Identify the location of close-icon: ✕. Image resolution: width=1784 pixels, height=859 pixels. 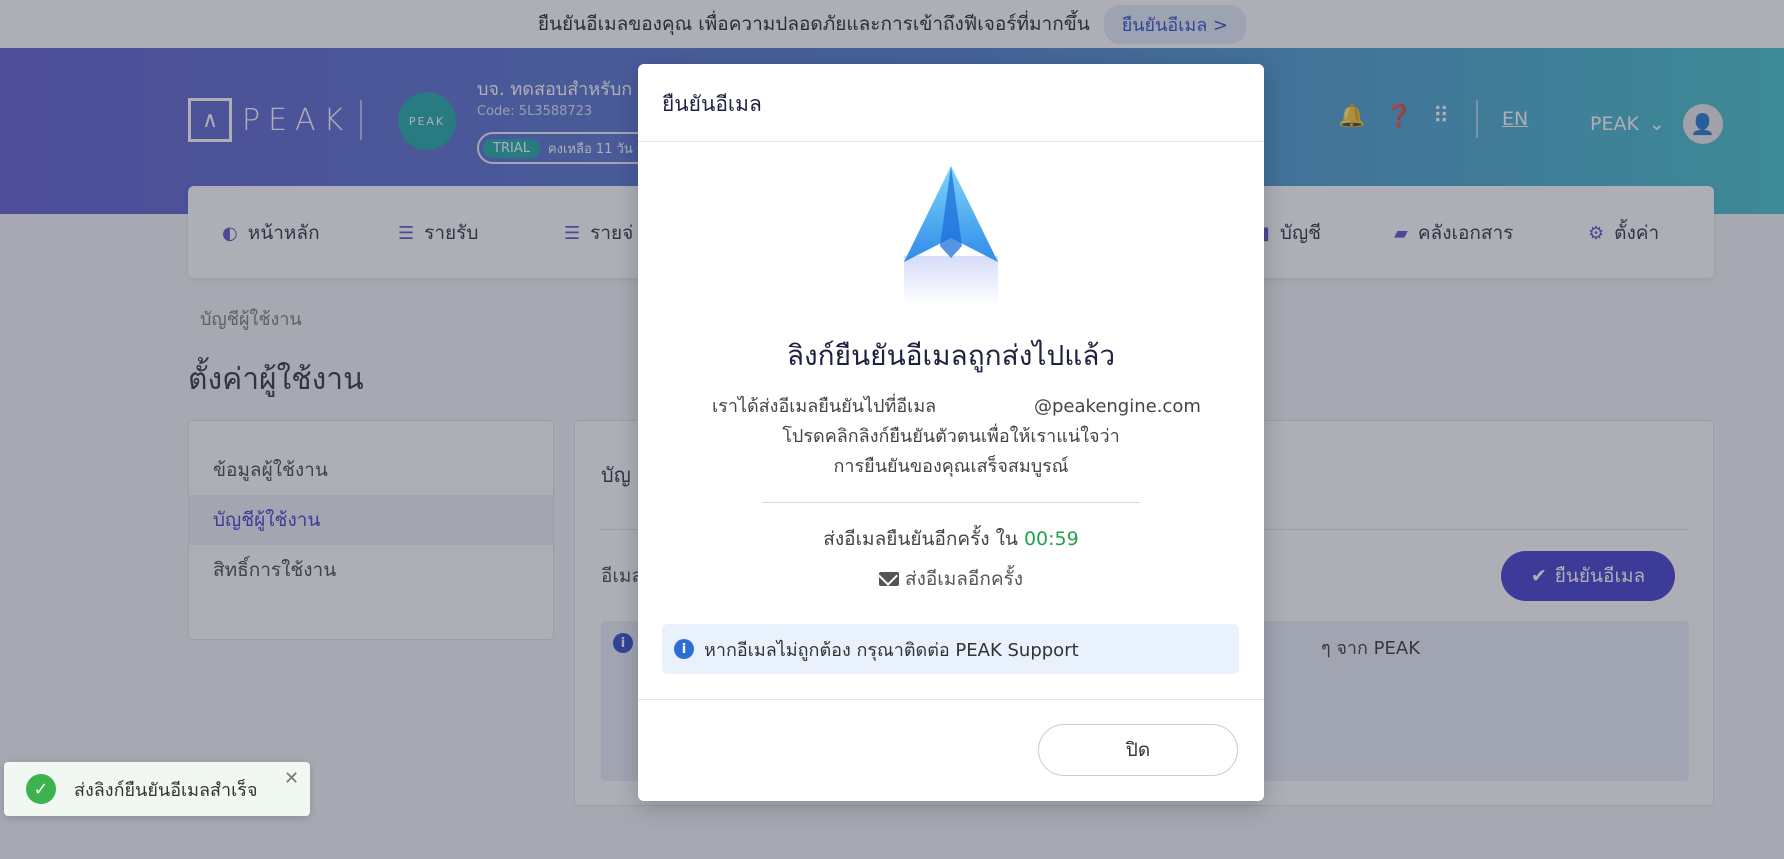
(291, 778).